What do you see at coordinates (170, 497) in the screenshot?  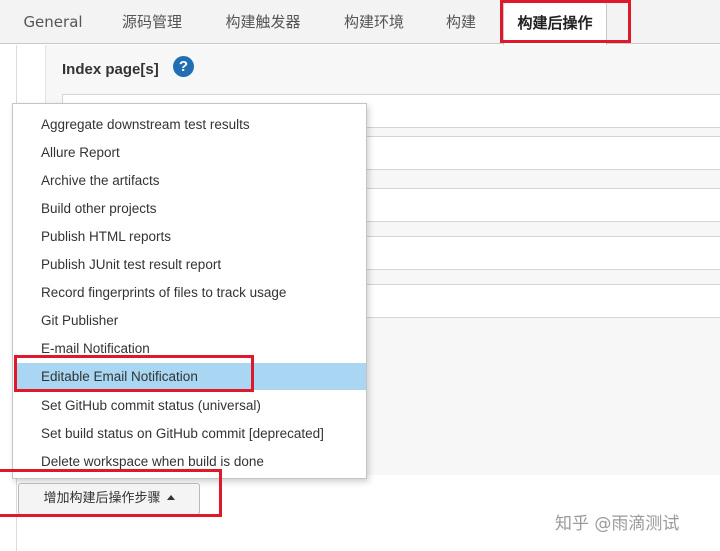 I see `caret-up-icon` at bounding box center [170, 497].